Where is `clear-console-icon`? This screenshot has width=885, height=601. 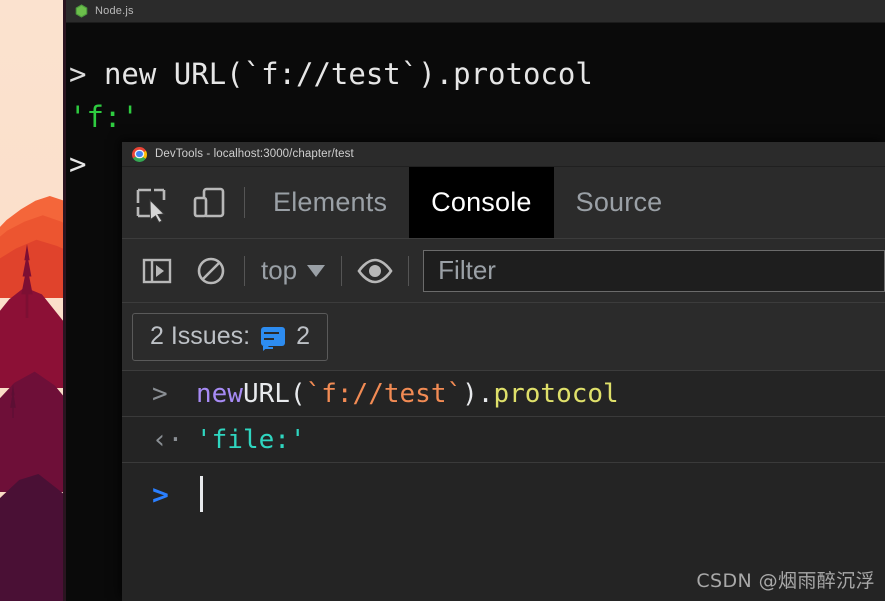 clear-console-icon is located at coordinates (211, 271).